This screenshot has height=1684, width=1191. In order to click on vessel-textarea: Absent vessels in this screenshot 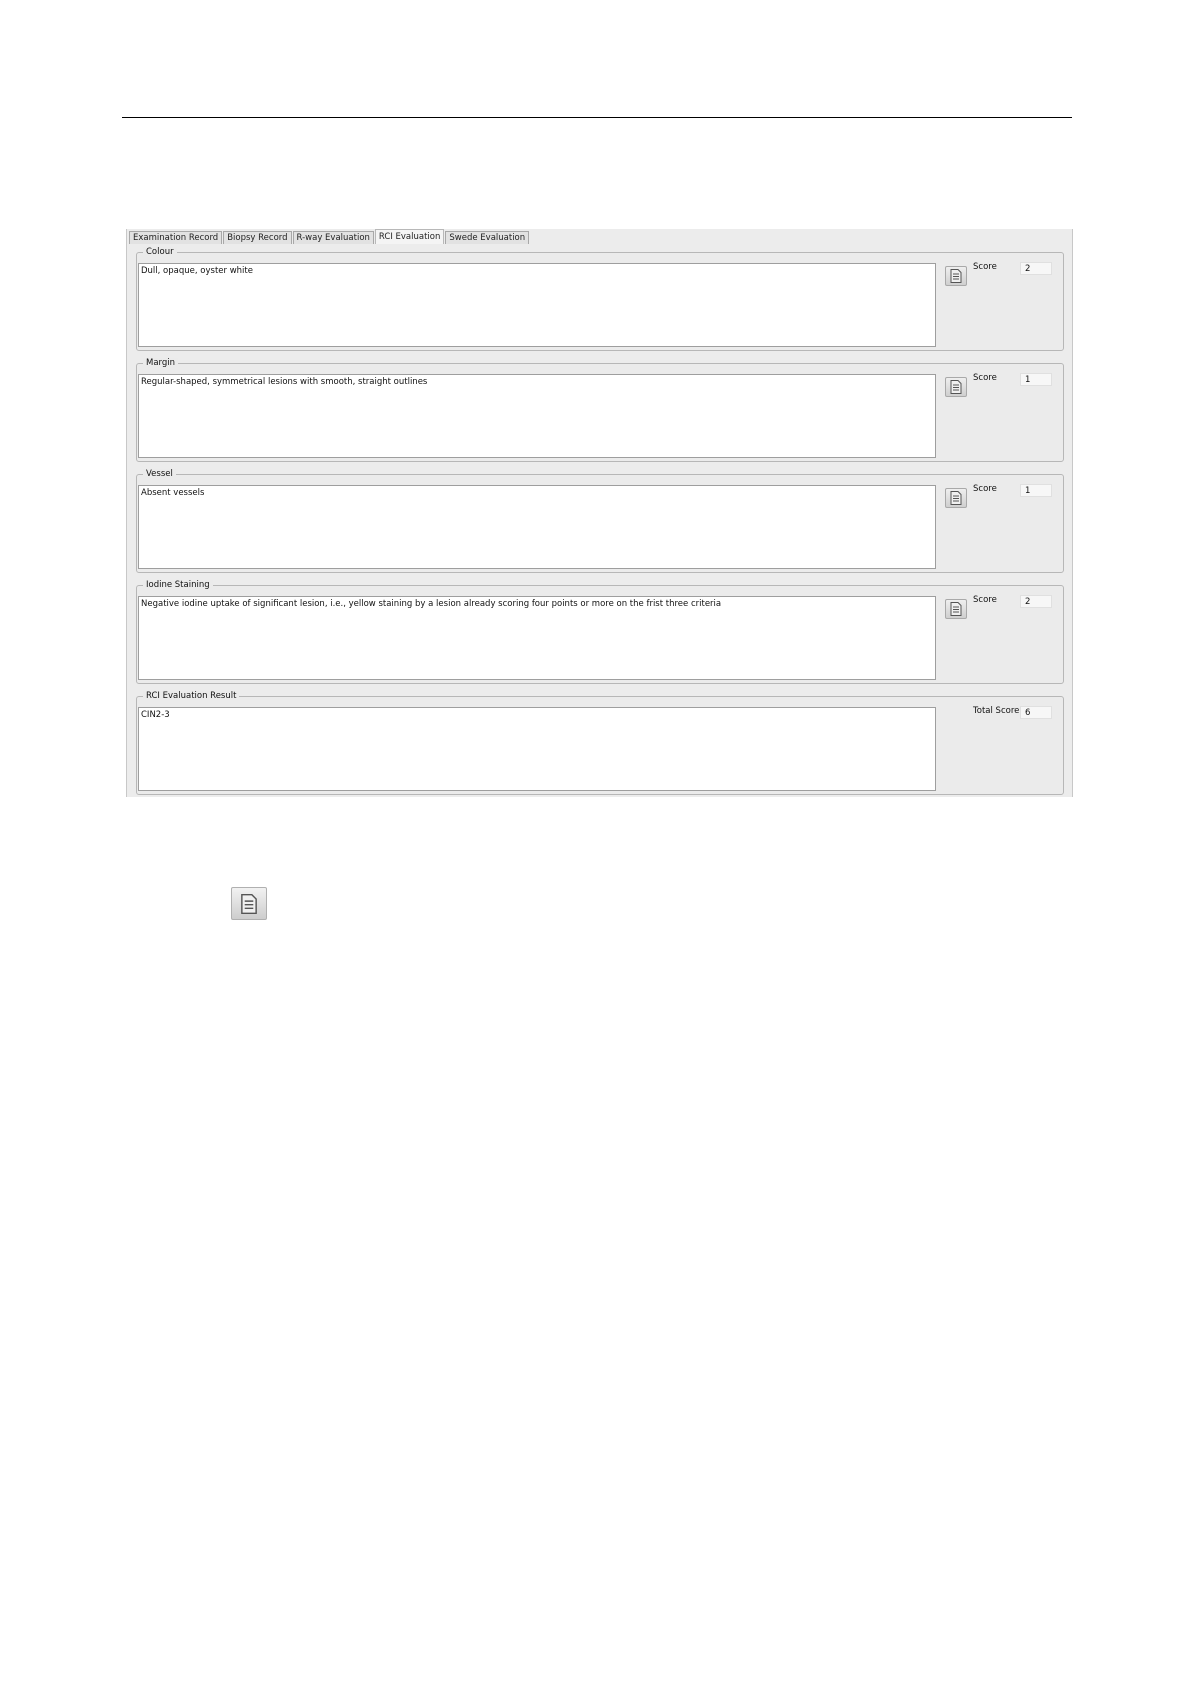, I will do `click(537, 527)`.